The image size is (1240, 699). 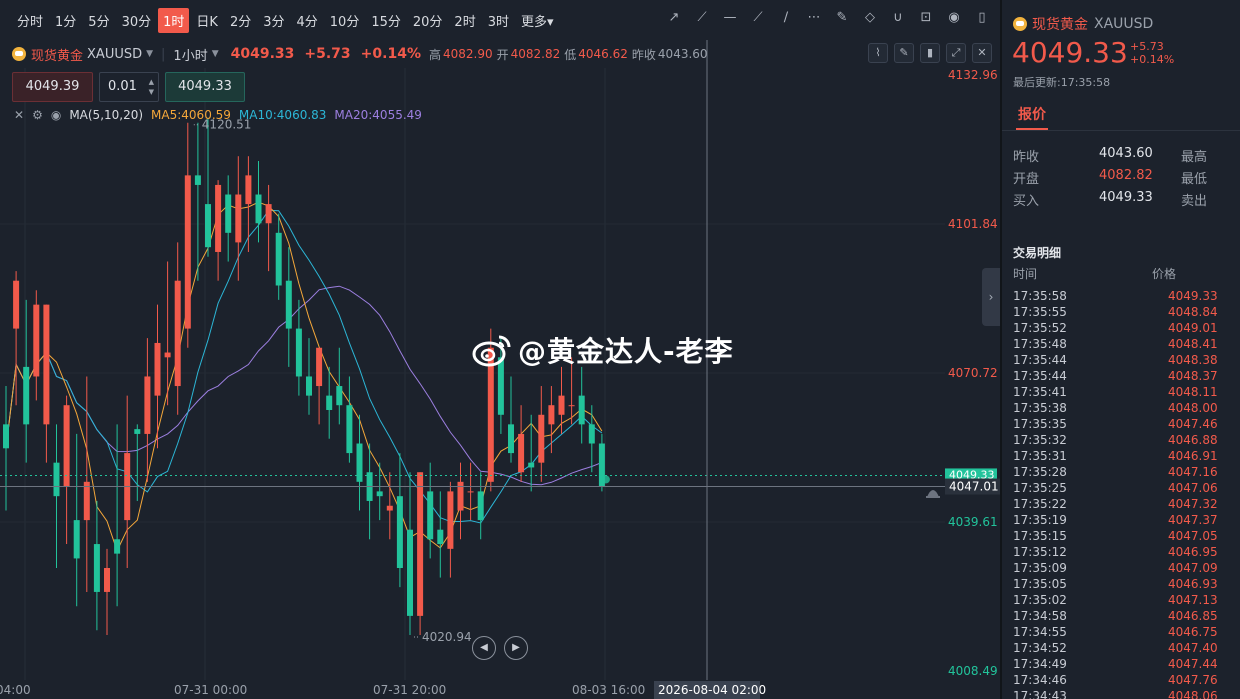 What do you see at coordinates (484, 648) in the screenshot?
I see `previous-icon: ◀` at bounding box center [484, 648].